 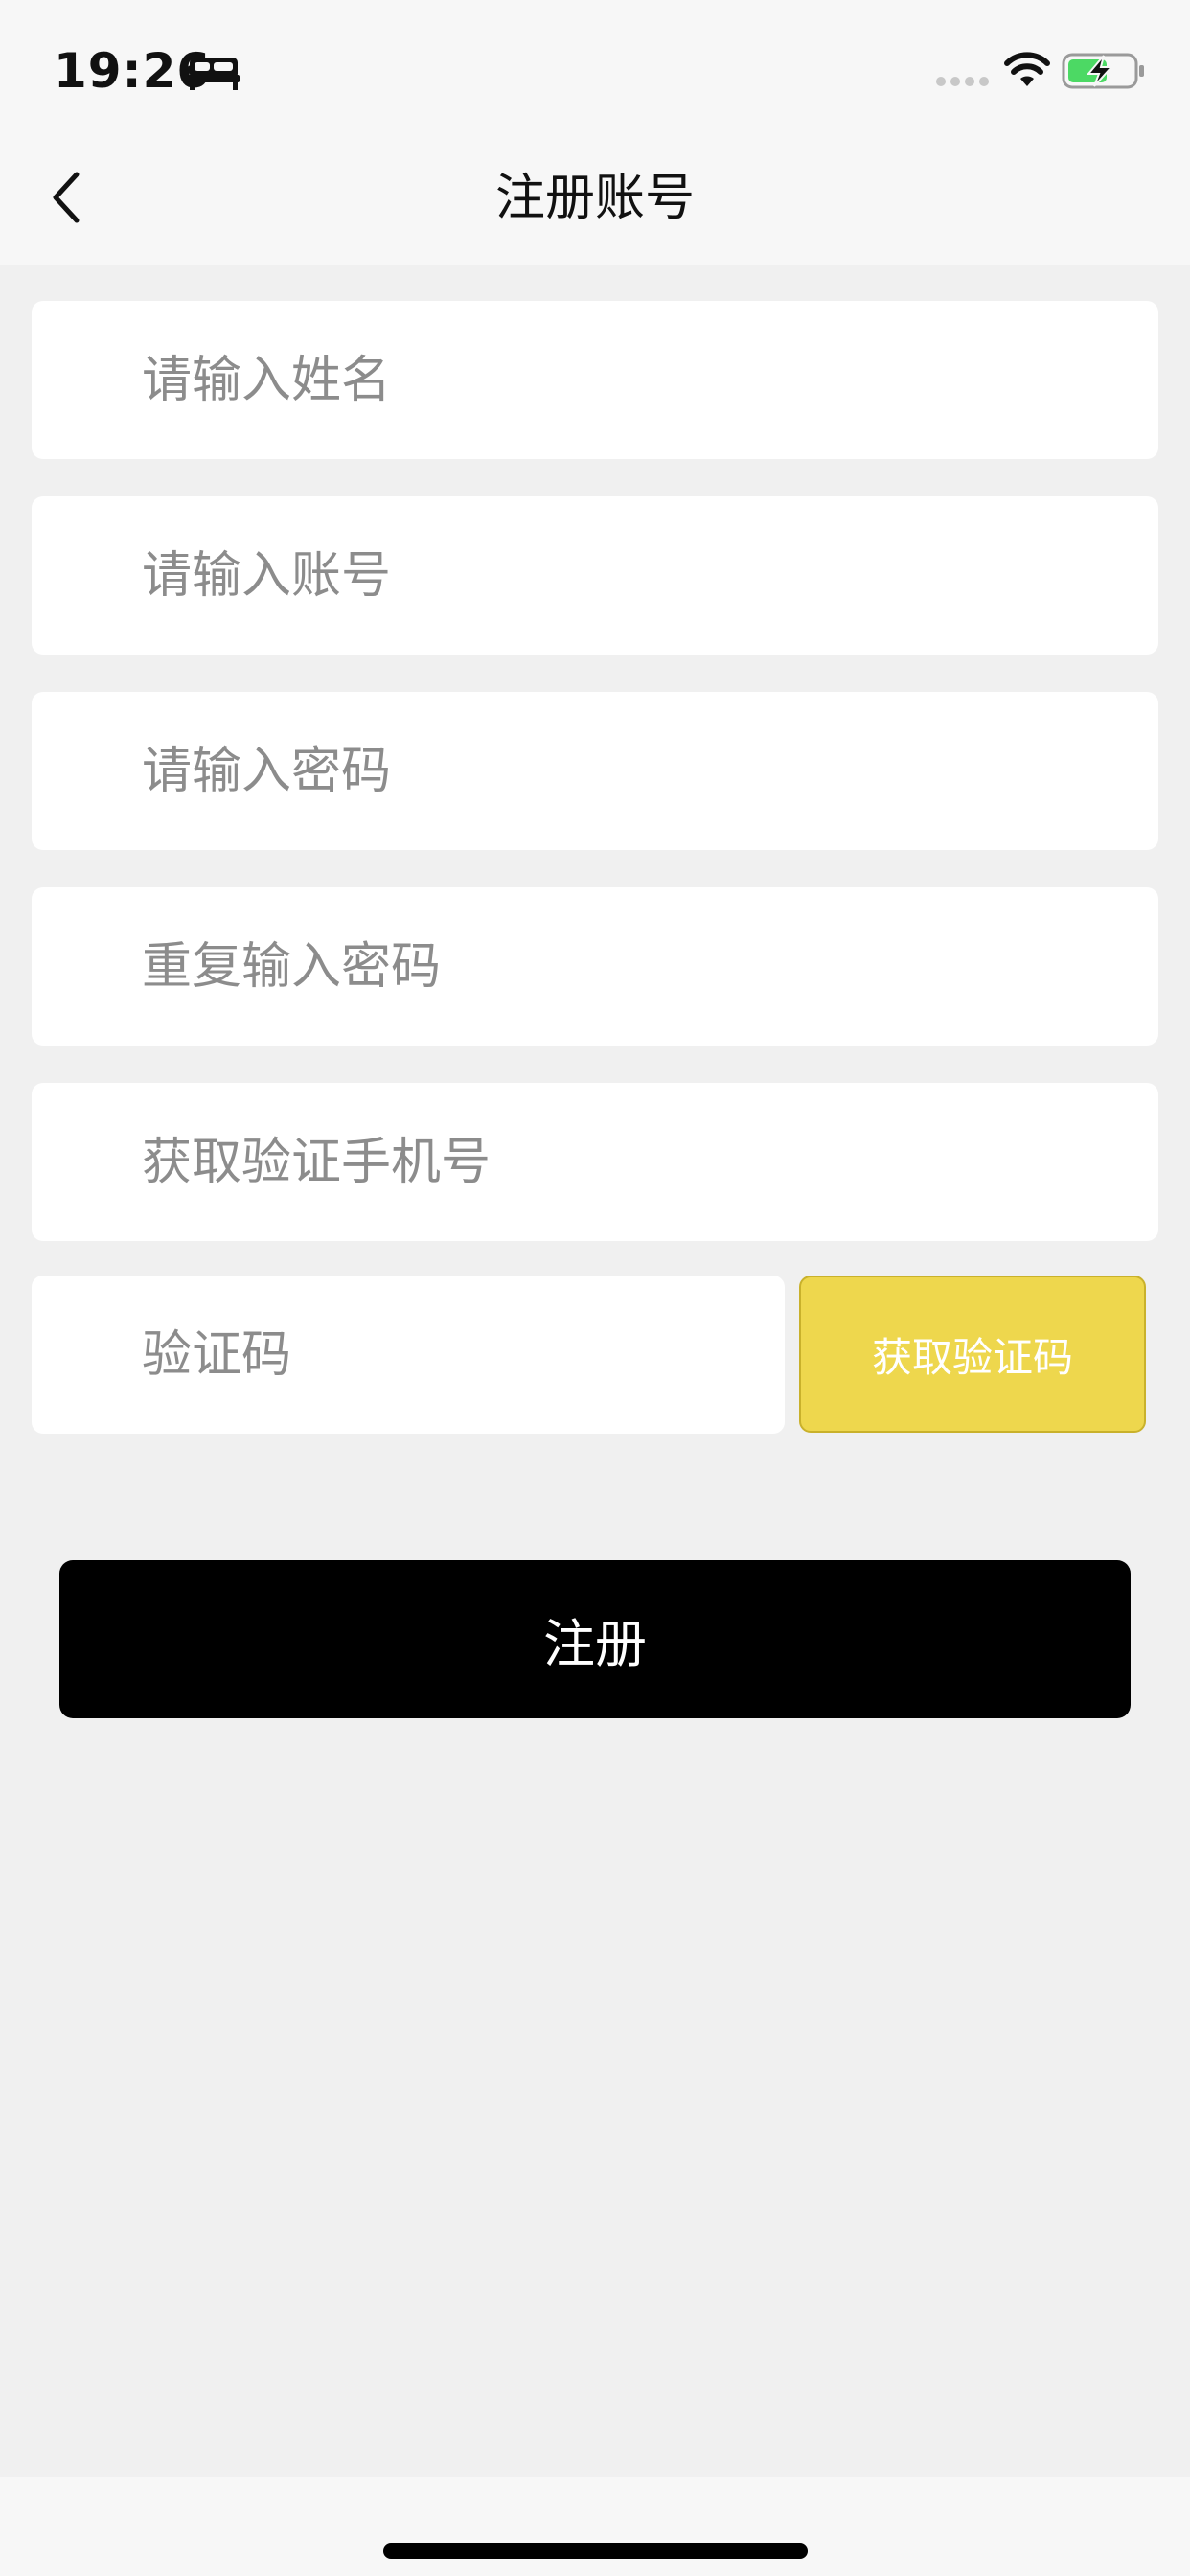 What do you see at coordinates (1103, 71) in the screenshot?
I see `battery-charging-icon` at bounding box center [1103, 71].